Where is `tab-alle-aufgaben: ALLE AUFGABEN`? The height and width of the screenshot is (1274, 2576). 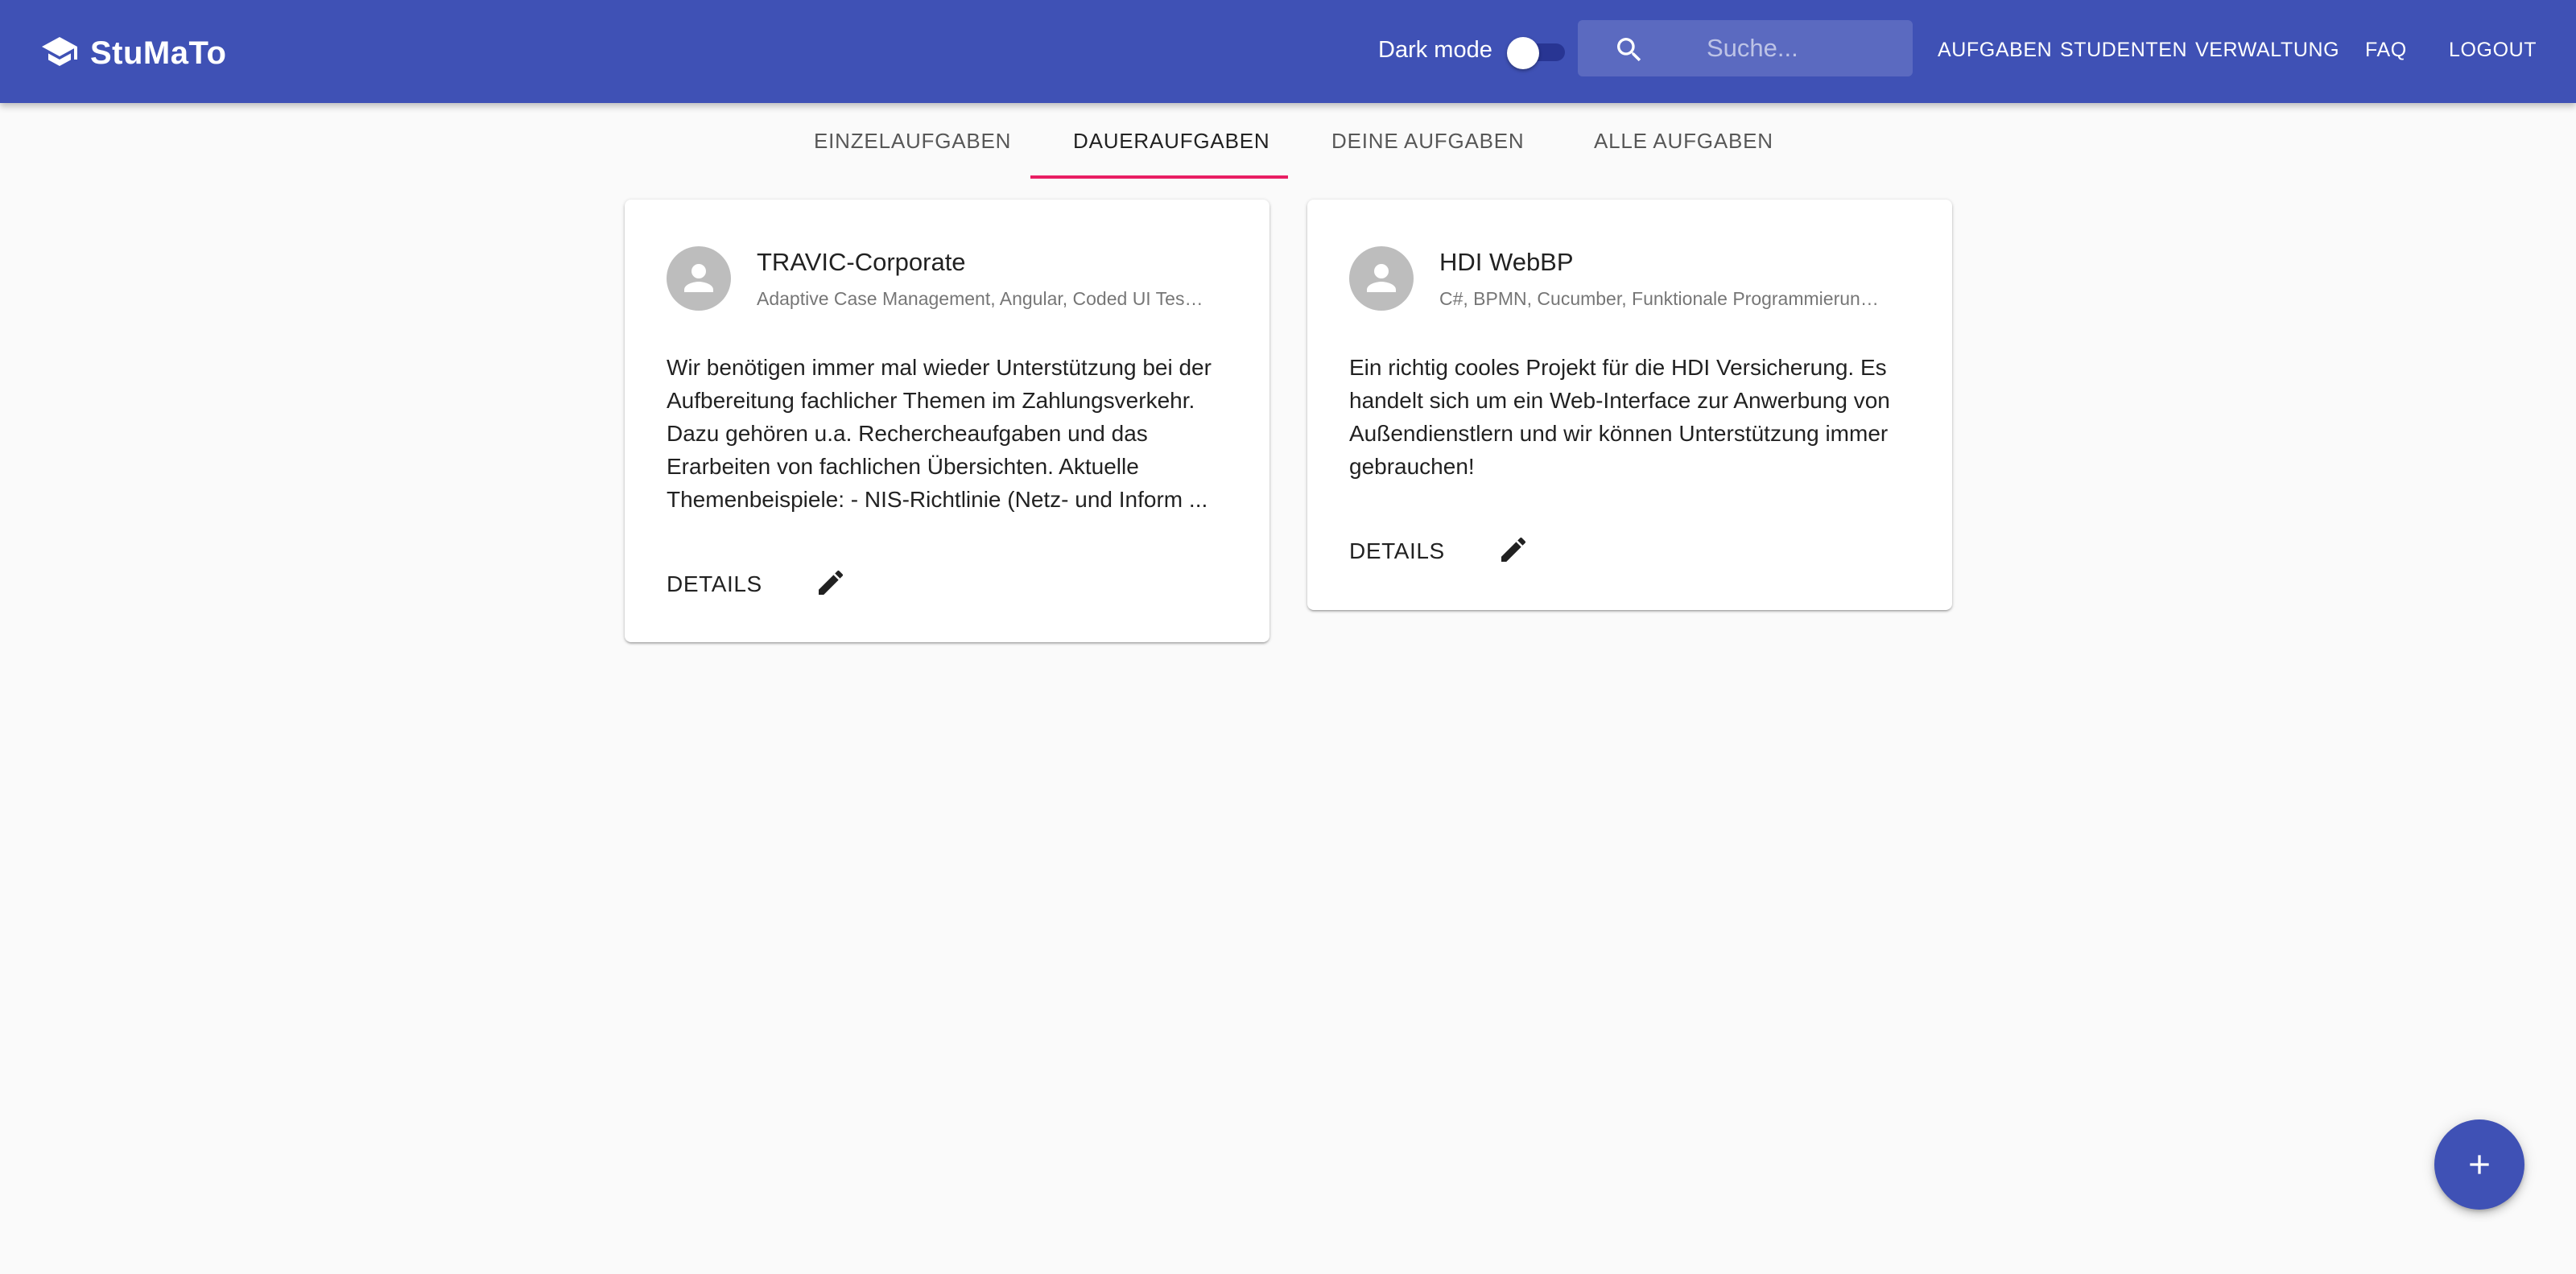
tab-alle-aufgaben: ALLE AUFGABEN is located at coordinates (1684, 141).